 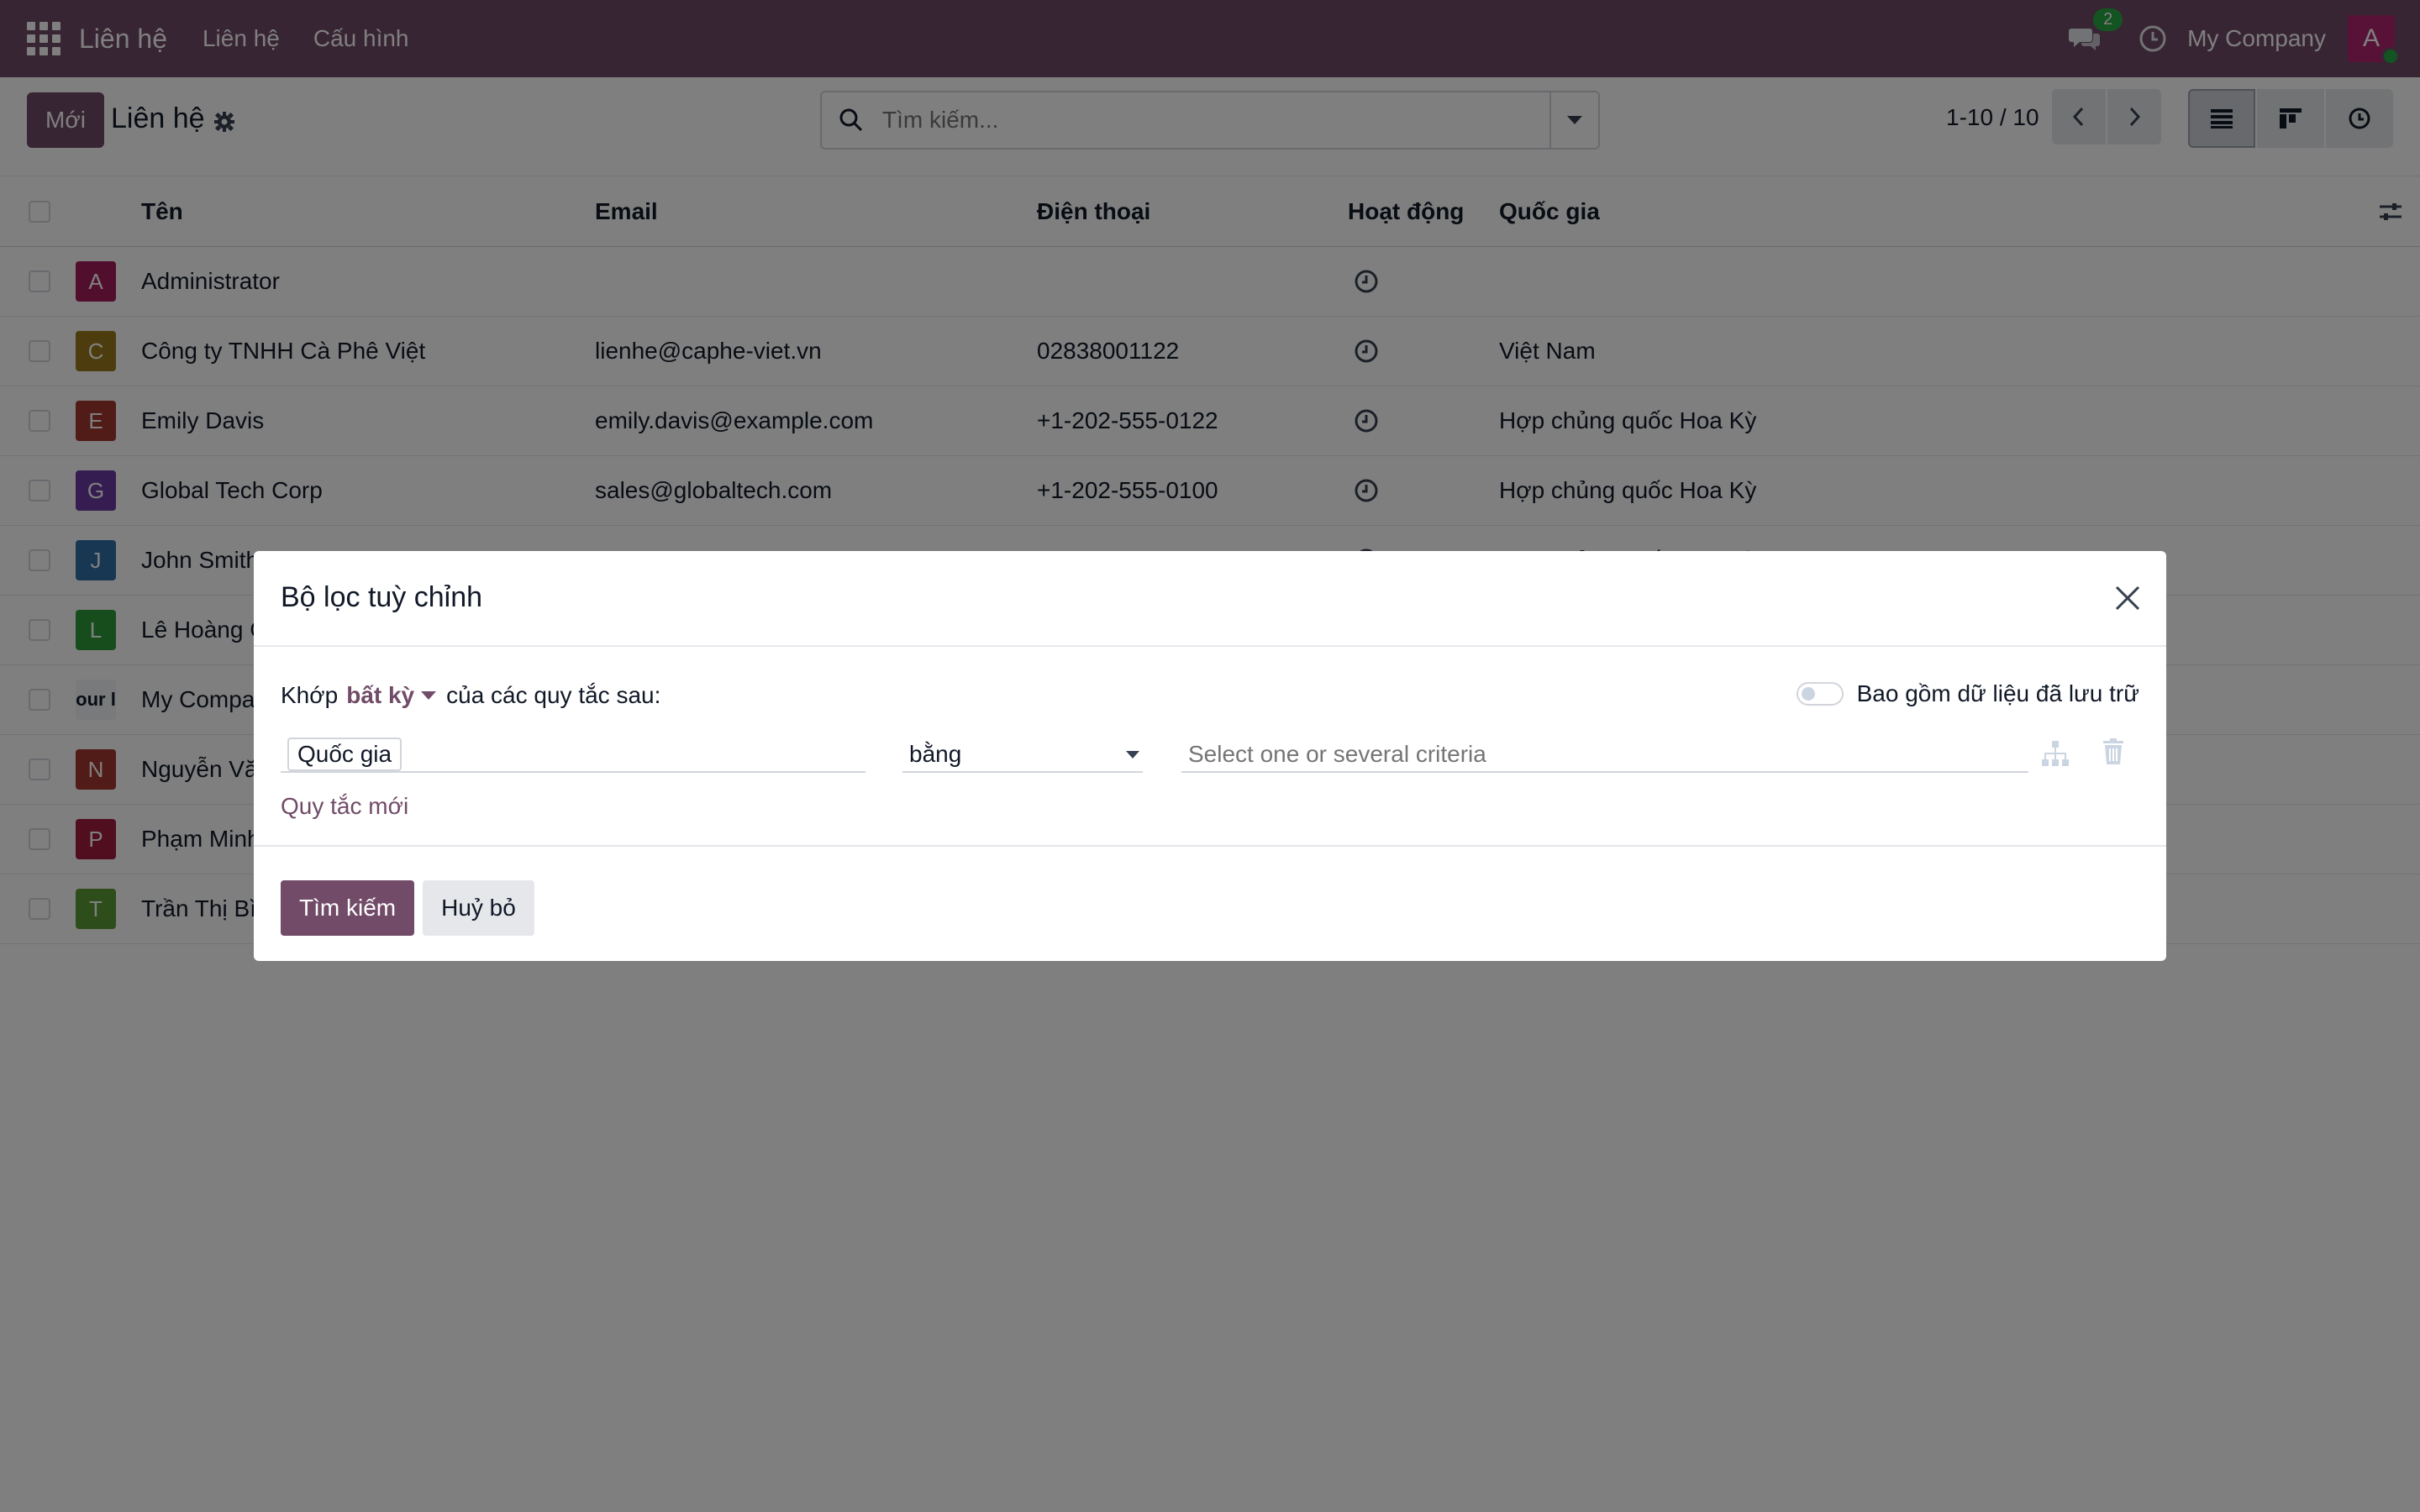 I want to click on rule-operator-select: bằng, so click(x=1022, y=754).